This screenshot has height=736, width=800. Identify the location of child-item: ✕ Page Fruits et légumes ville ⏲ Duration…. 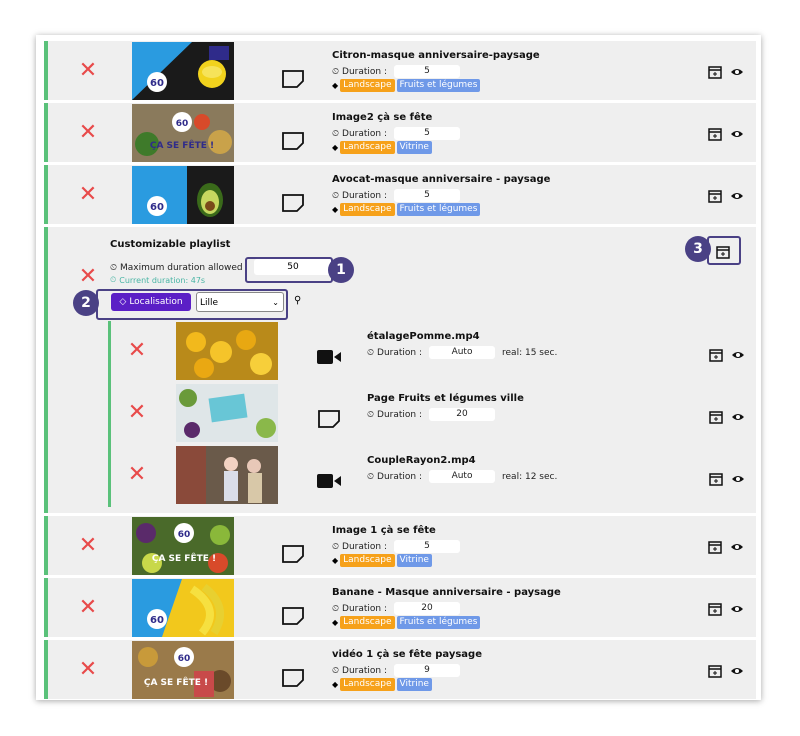
(431, 413).